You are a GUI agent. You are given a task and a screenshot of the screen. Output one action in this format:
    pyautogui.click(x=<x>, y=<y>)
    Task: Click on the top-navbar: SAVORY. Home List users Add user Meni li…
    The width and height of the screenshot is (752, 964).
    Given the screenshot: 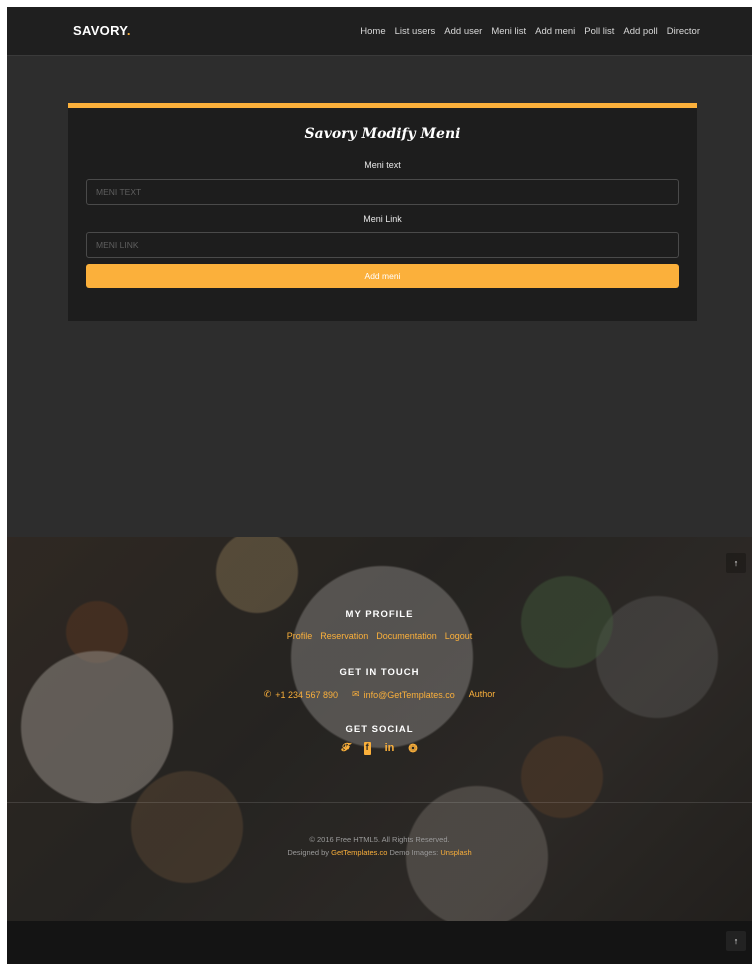 What is the action you would take?
    pyautogui.click(x=379, y=31)
    